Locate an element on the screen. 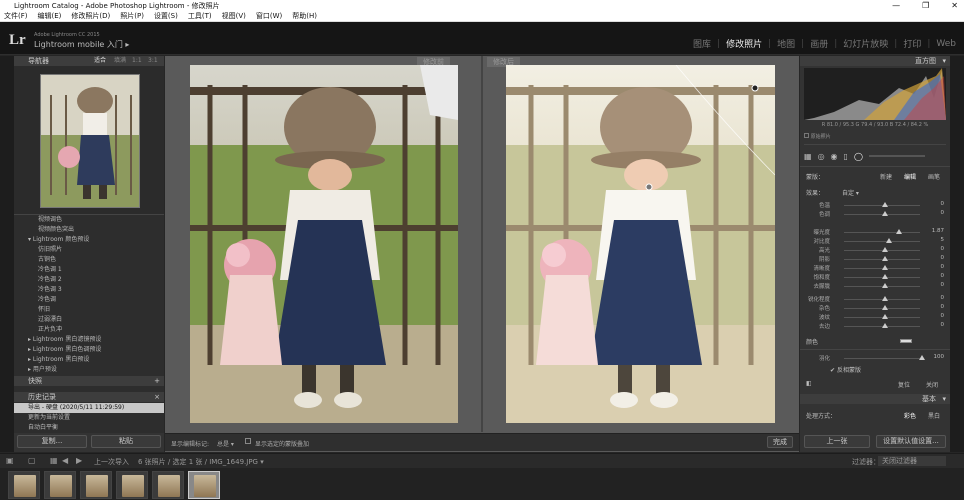 The width and height of the screenshot is (964, 500). menu-window: 窗口(W) is located at coordinates (269, 16).